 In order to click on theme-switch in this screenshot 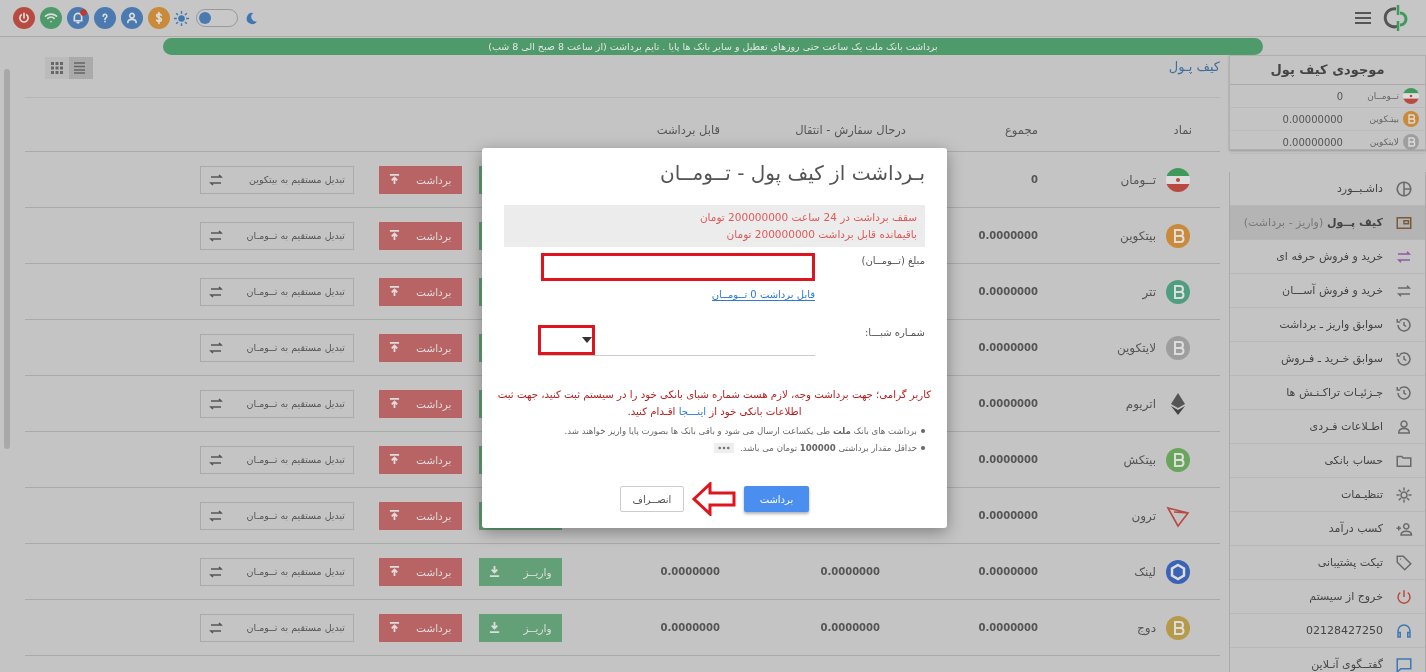, I will do `click(217, 18)`.